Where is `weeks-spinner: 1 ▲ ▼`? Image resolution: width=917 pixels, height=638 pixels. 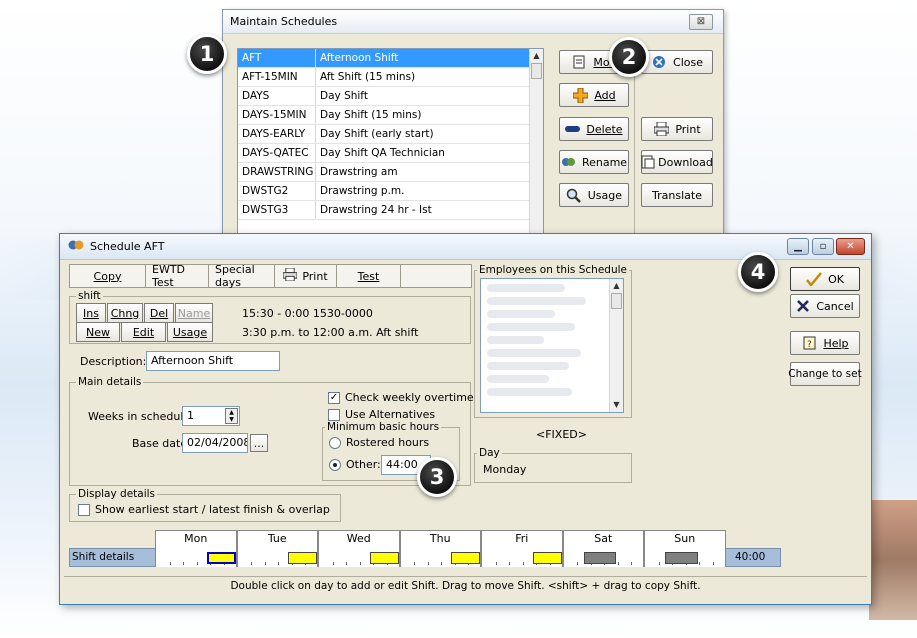
weeks-spinner: 1 ▲ ▼ is located at coordinates (211, 416).